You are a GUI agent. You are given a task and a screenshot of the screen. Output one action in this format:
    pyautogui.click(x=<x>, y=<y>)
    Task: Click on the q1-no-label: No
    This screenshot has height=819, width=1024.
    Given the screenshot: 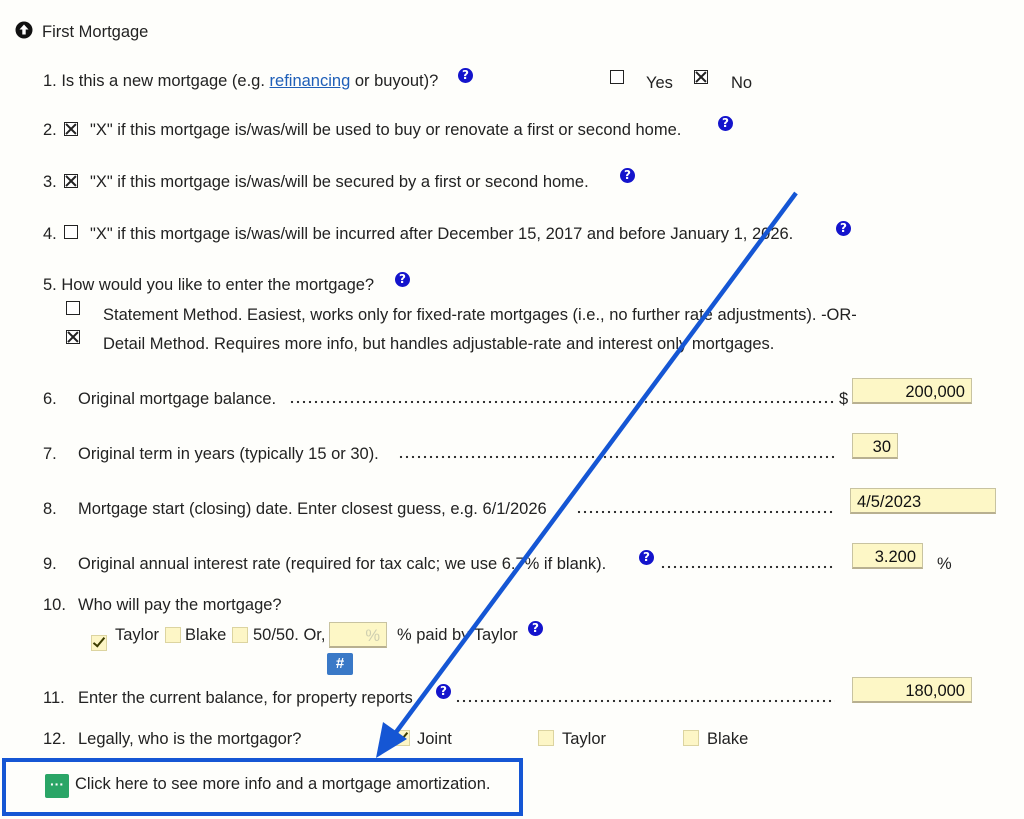 What is the action you would take?
    pyautogui.click(x=742, y=83)
    